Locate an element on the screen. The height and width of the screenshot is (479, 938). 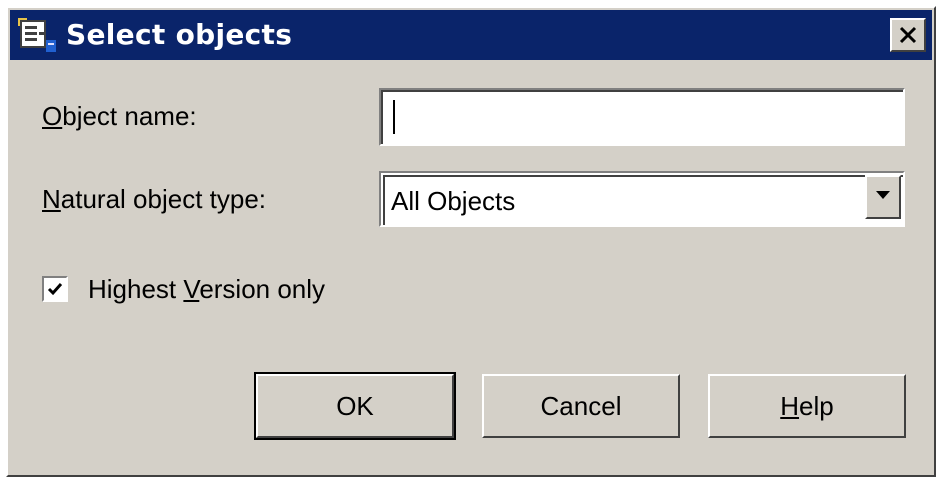
object-type-label: Natural object type: is located at coordinates (154, 199).